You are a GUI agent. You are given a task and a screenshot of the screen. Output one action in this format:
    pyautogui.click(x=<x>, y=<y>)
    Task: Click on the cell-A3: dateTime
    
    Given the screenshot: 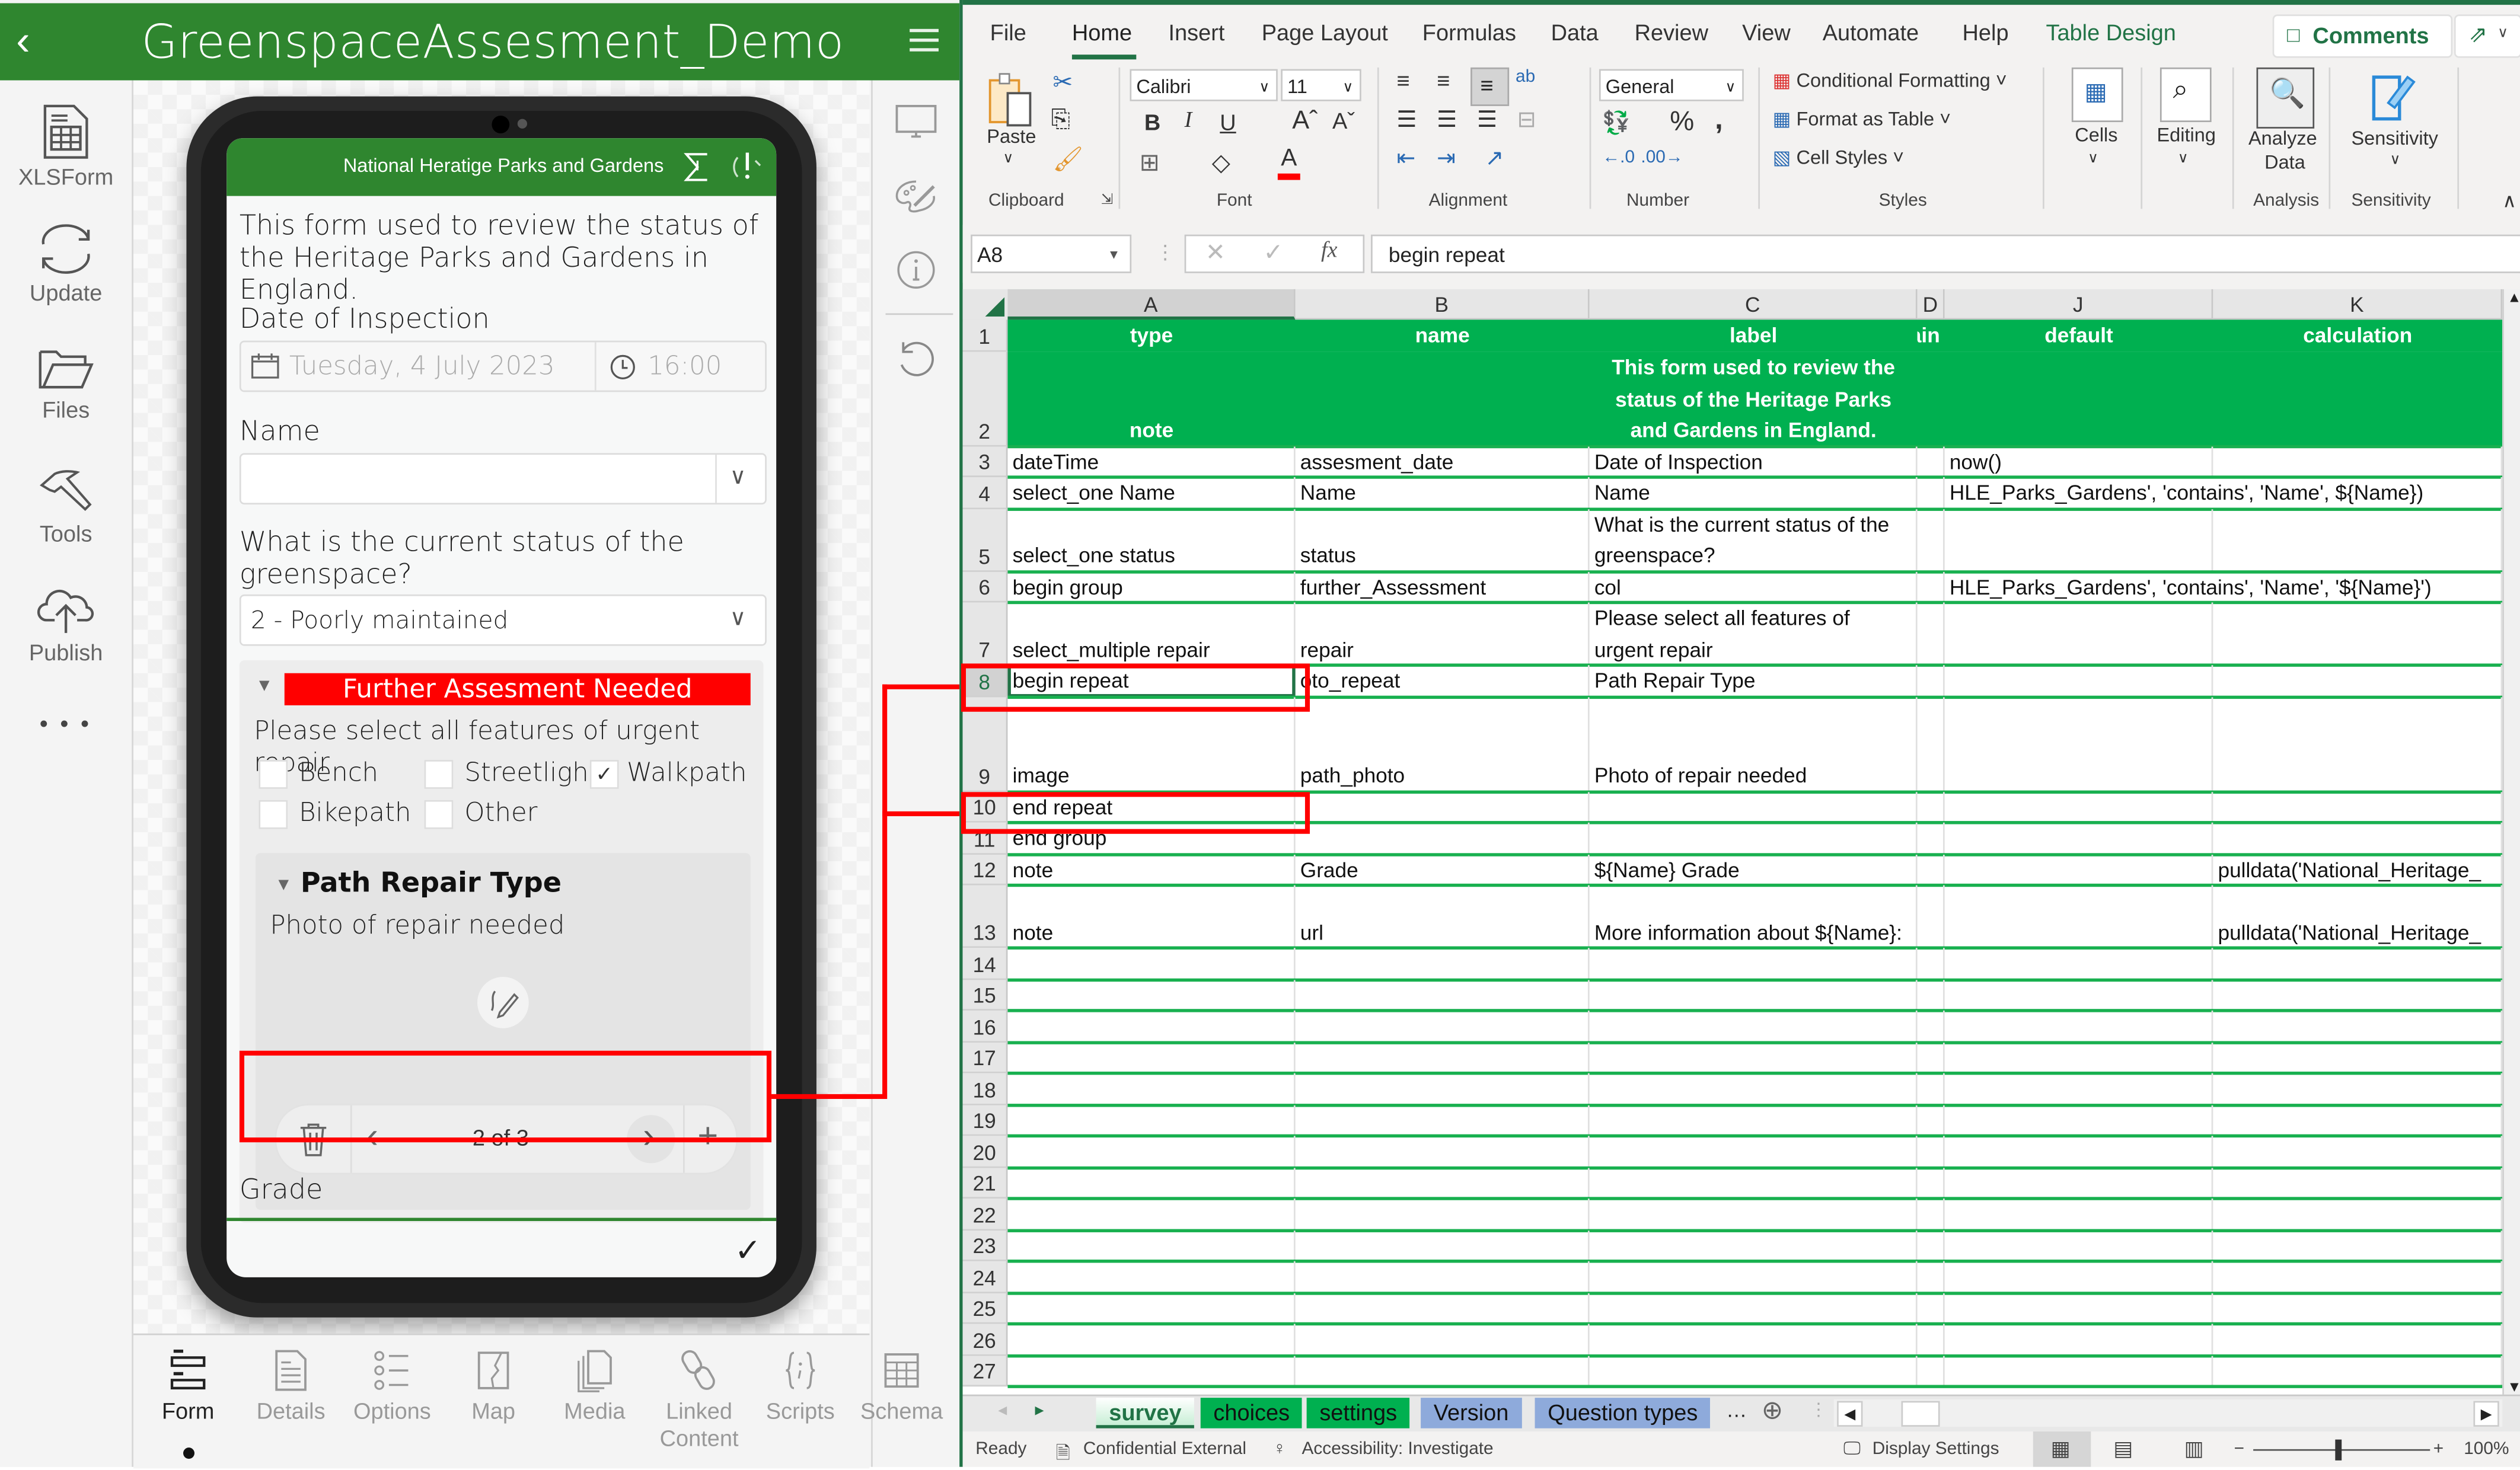 What is the action you would take?
    pyautogui.click(x=1151, y=462)
    